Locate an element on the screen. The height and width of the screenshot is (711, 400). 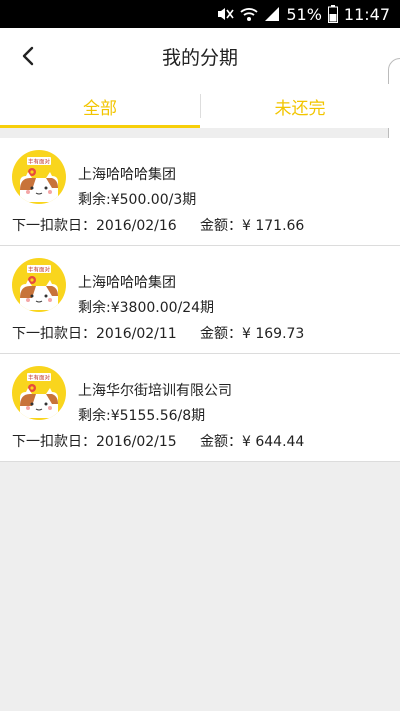
tab-all: 全部 is located at coordinates (100, 106).